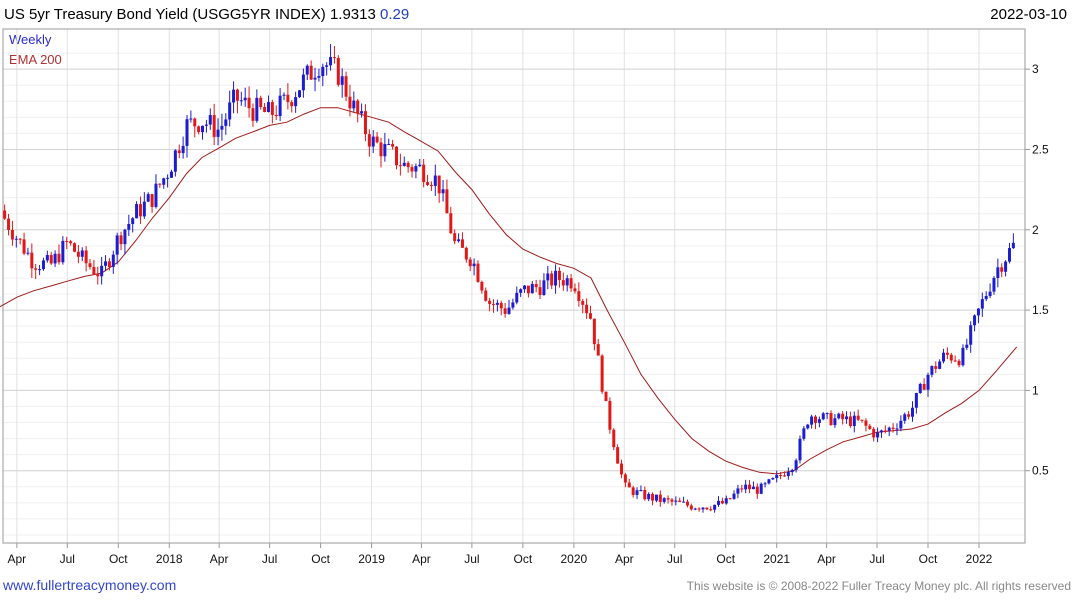 The image size is (1075, 600). What do you see at coordinates (574, 559) in the screenshot?
I see `x-tick-label: 2020` at bounding box center [574, 559].